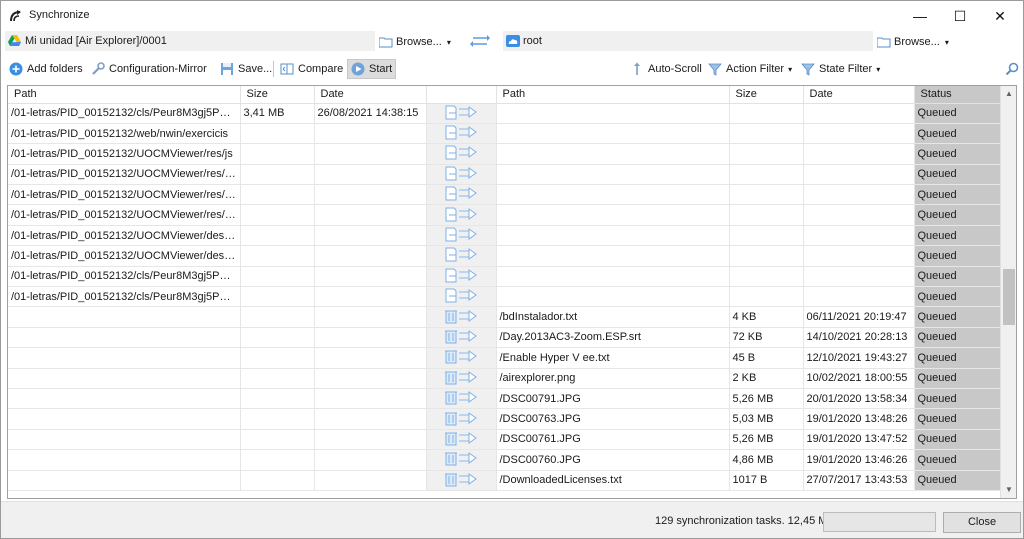 Image resolution: width=1024 pixels, height=539 pixels. Describe the element at coordinates (311, 69) in the screenshot. I see `compare-button: Compare` at that location.